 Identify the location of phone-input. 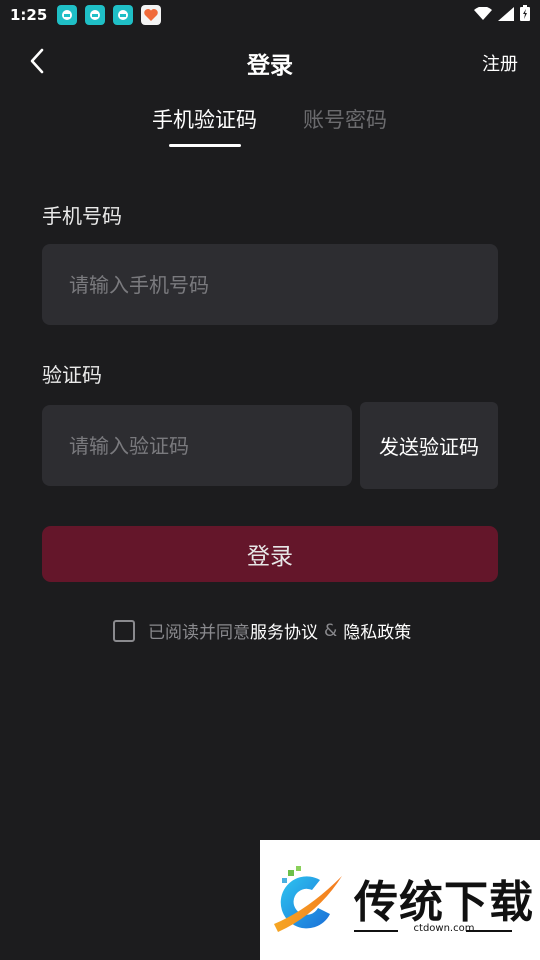
(283, 284).